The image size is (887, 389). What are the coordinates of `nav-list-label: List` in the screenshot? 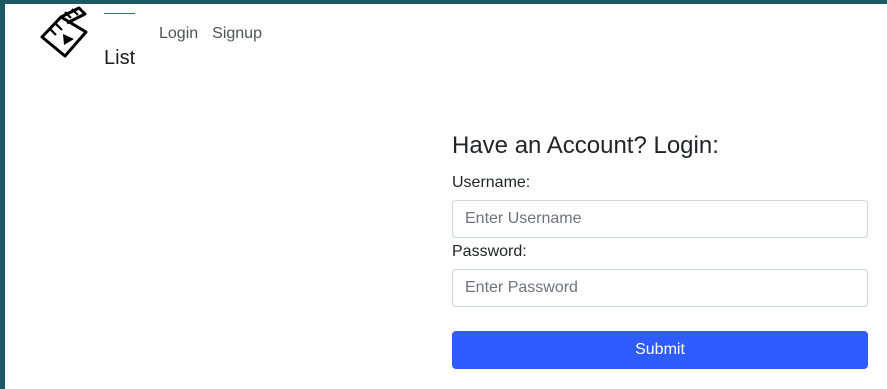 It's located at (120, 58).